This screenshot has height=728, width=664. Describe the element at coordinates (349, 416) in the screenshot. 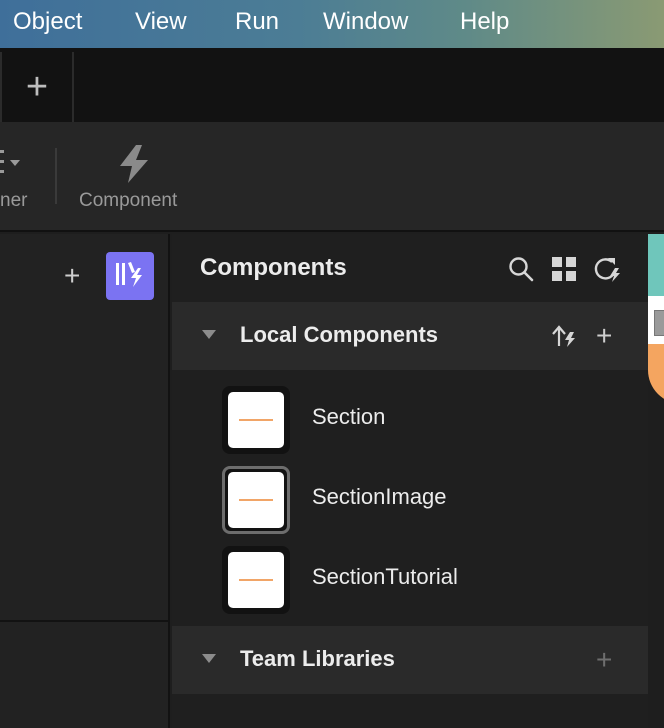

I see `component-name: Section` at that location.